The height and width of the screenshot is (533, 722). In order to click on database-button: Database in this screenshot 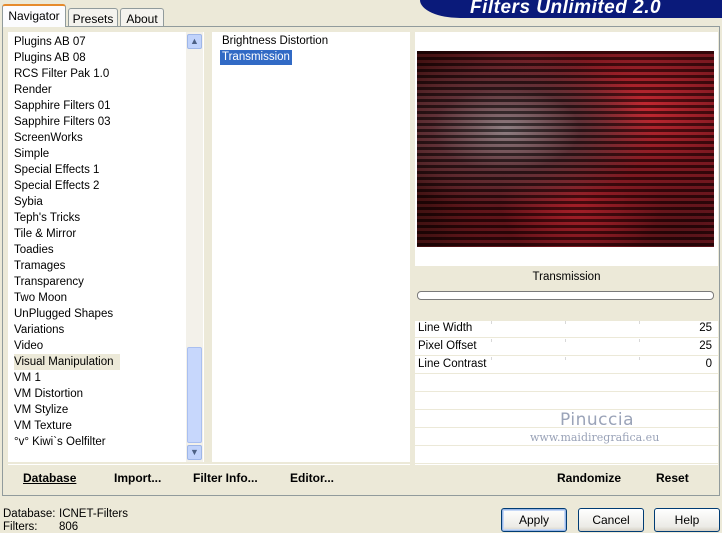, I will do `click(49, 478)`.